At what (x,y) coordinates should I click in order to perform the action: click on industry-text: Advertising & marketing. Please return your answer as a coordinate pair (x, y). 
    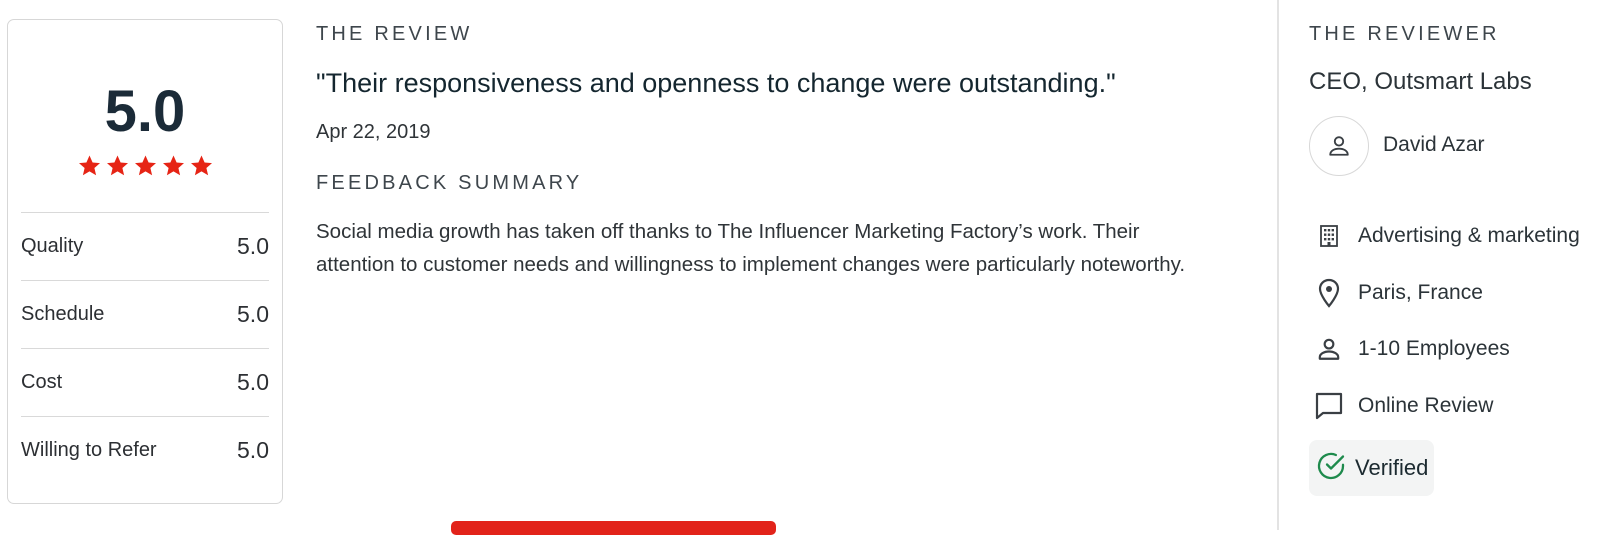
    Looking at the image, I should click on (1469, 235).